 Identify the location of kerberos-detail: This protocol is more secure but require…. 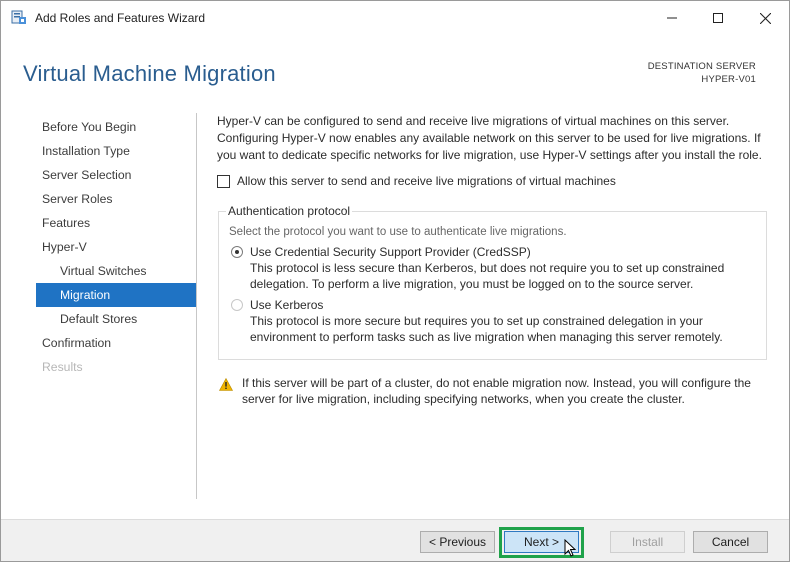
(486, 329).